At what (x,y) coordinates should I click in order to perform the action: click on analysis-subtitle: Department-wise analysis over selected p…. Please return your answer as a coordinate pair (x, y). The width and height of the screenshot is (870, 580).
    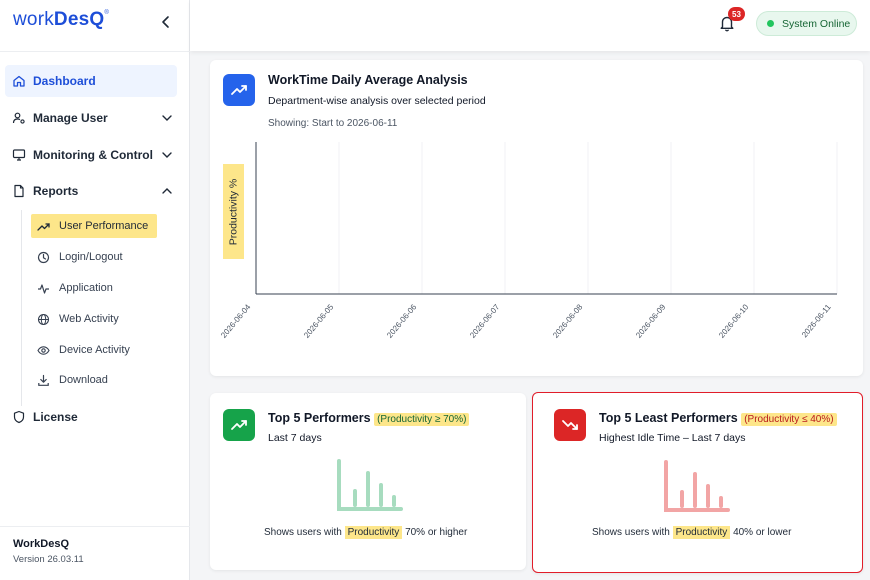
    Looking at the image, I should click on (377, 101).